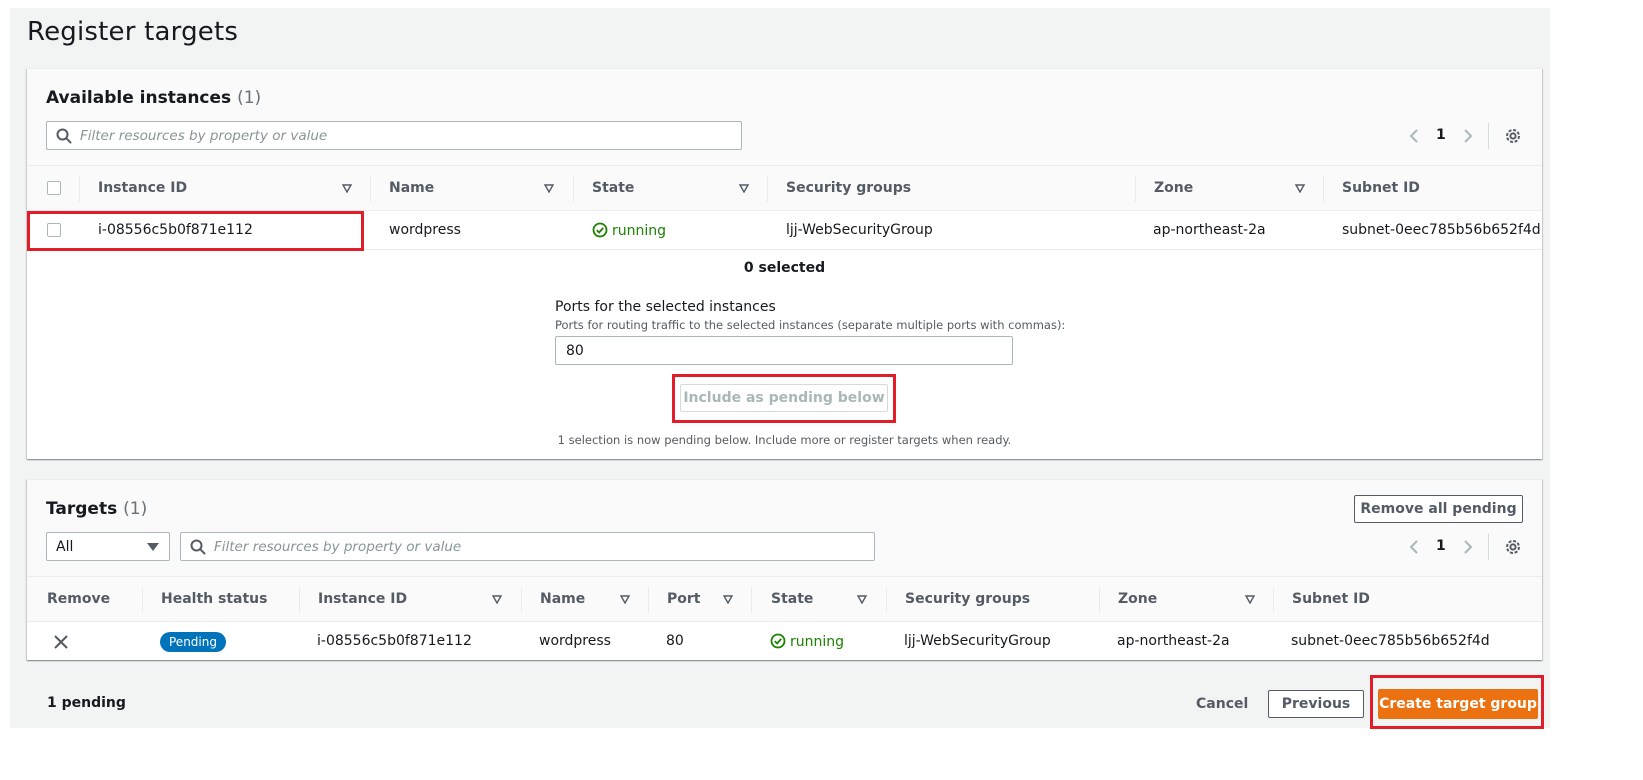 This screenshot has height=780, width=1643. I want to click on targets-page-number: 1, so click(1441, 546).